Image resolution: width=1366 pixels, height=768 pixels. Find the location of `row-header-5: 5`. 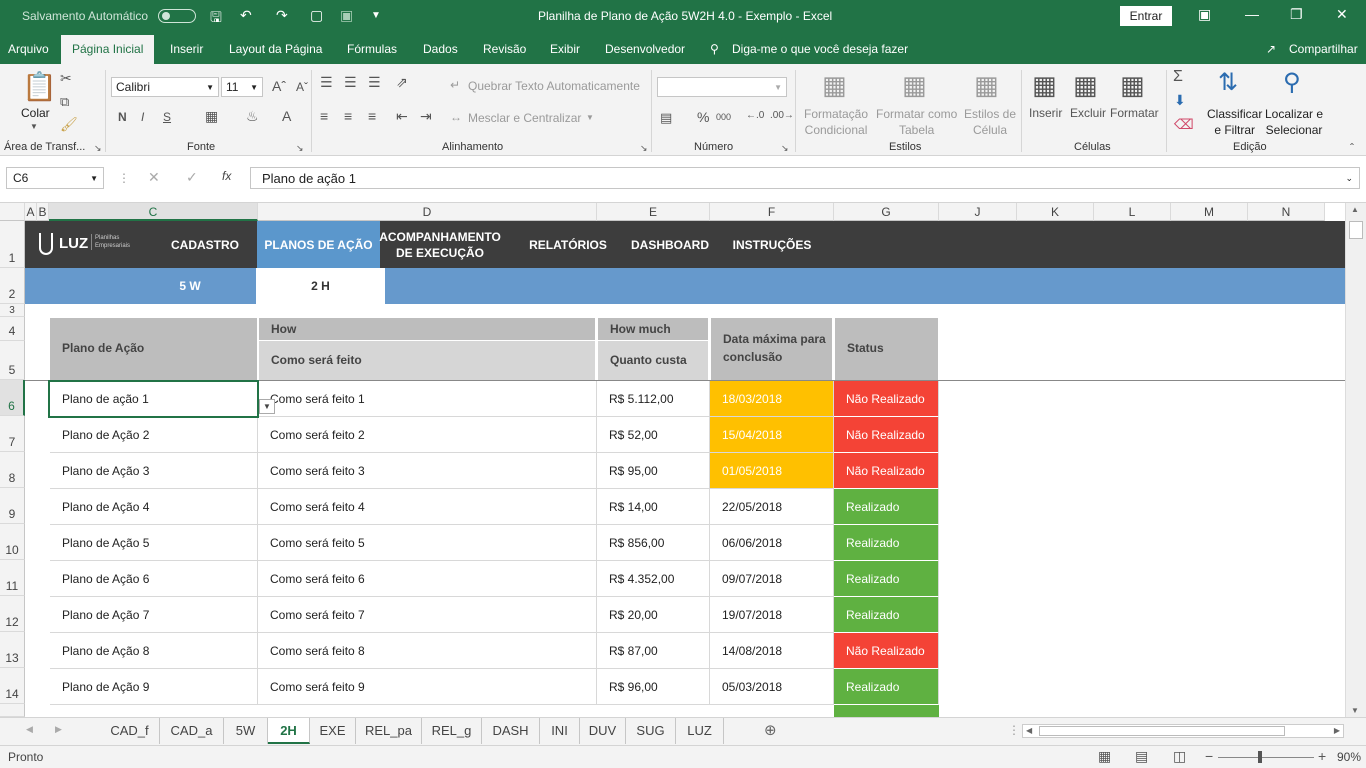

row-header-5: 5 is located at coordinates (12, 360).